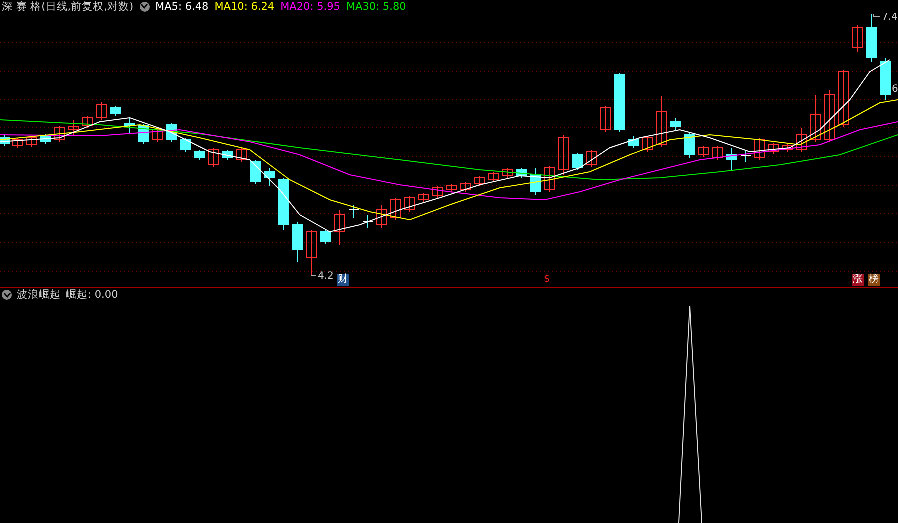 The image size is (898, 523). What do you see at coordinates (858, 280) in the screenshot?
I see `event-marker: 涨` at bounding box center [858, 280].